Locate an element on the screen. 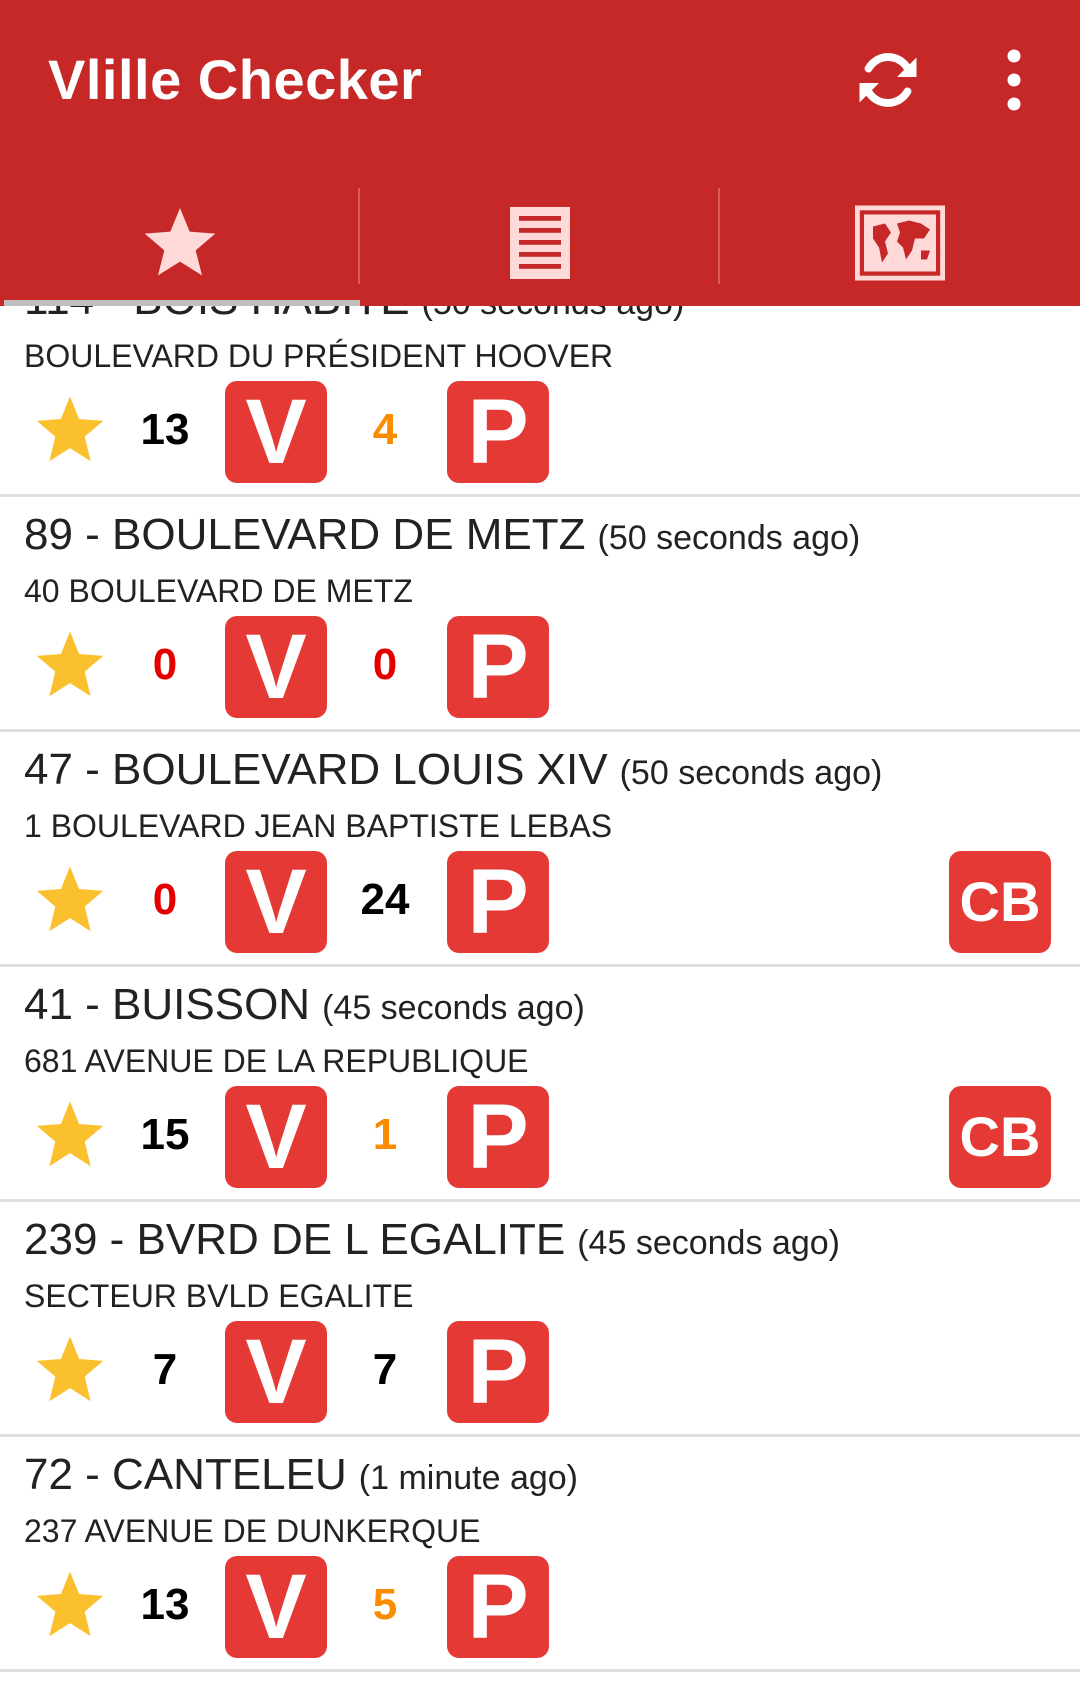 This screenshot has width=1080, height=1699. list-icon is located at coordinates (540, 243).